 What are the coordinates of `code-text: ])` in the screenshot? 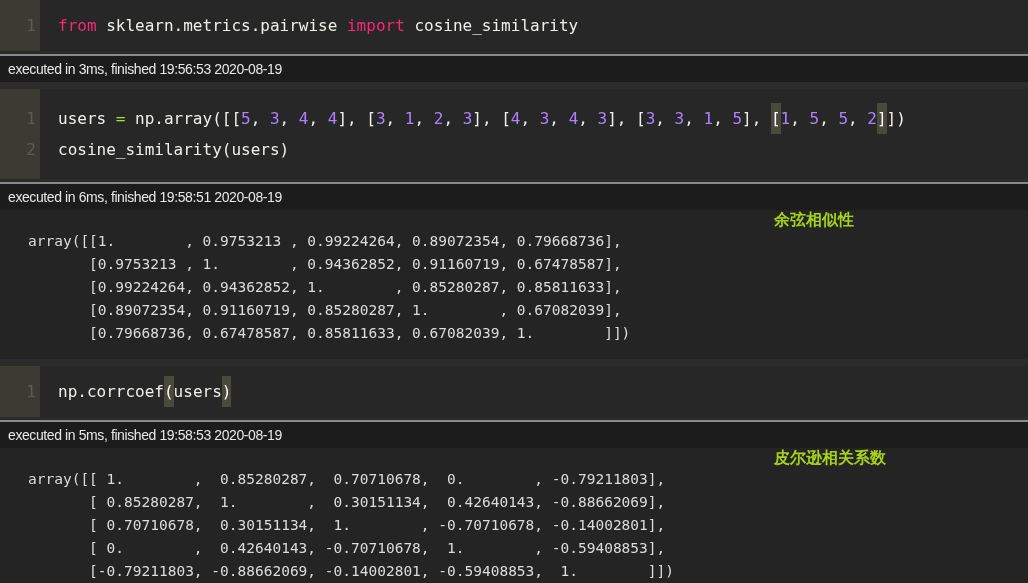 It's located at (896, 119).